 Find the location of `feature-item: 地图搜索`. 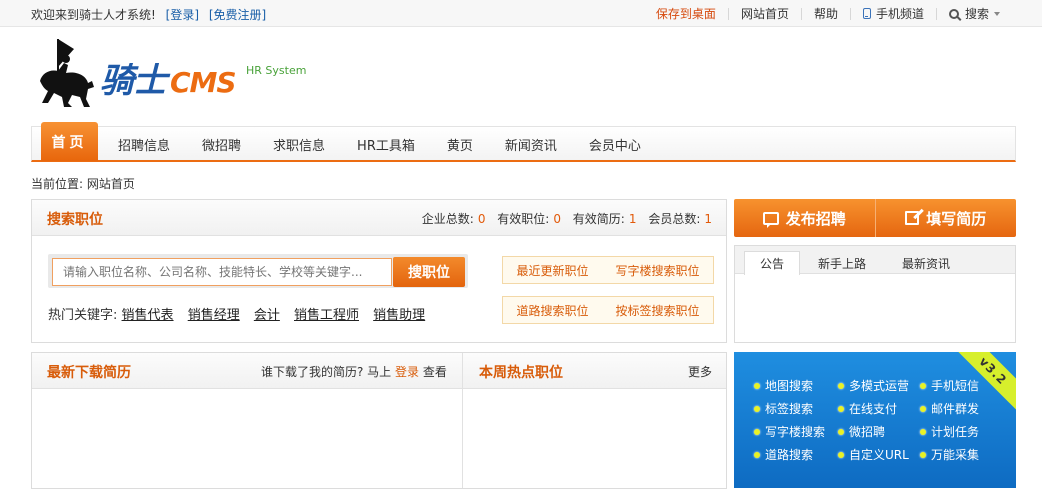

feature-item: 地图搜索 is located at coordinates (796, 385).